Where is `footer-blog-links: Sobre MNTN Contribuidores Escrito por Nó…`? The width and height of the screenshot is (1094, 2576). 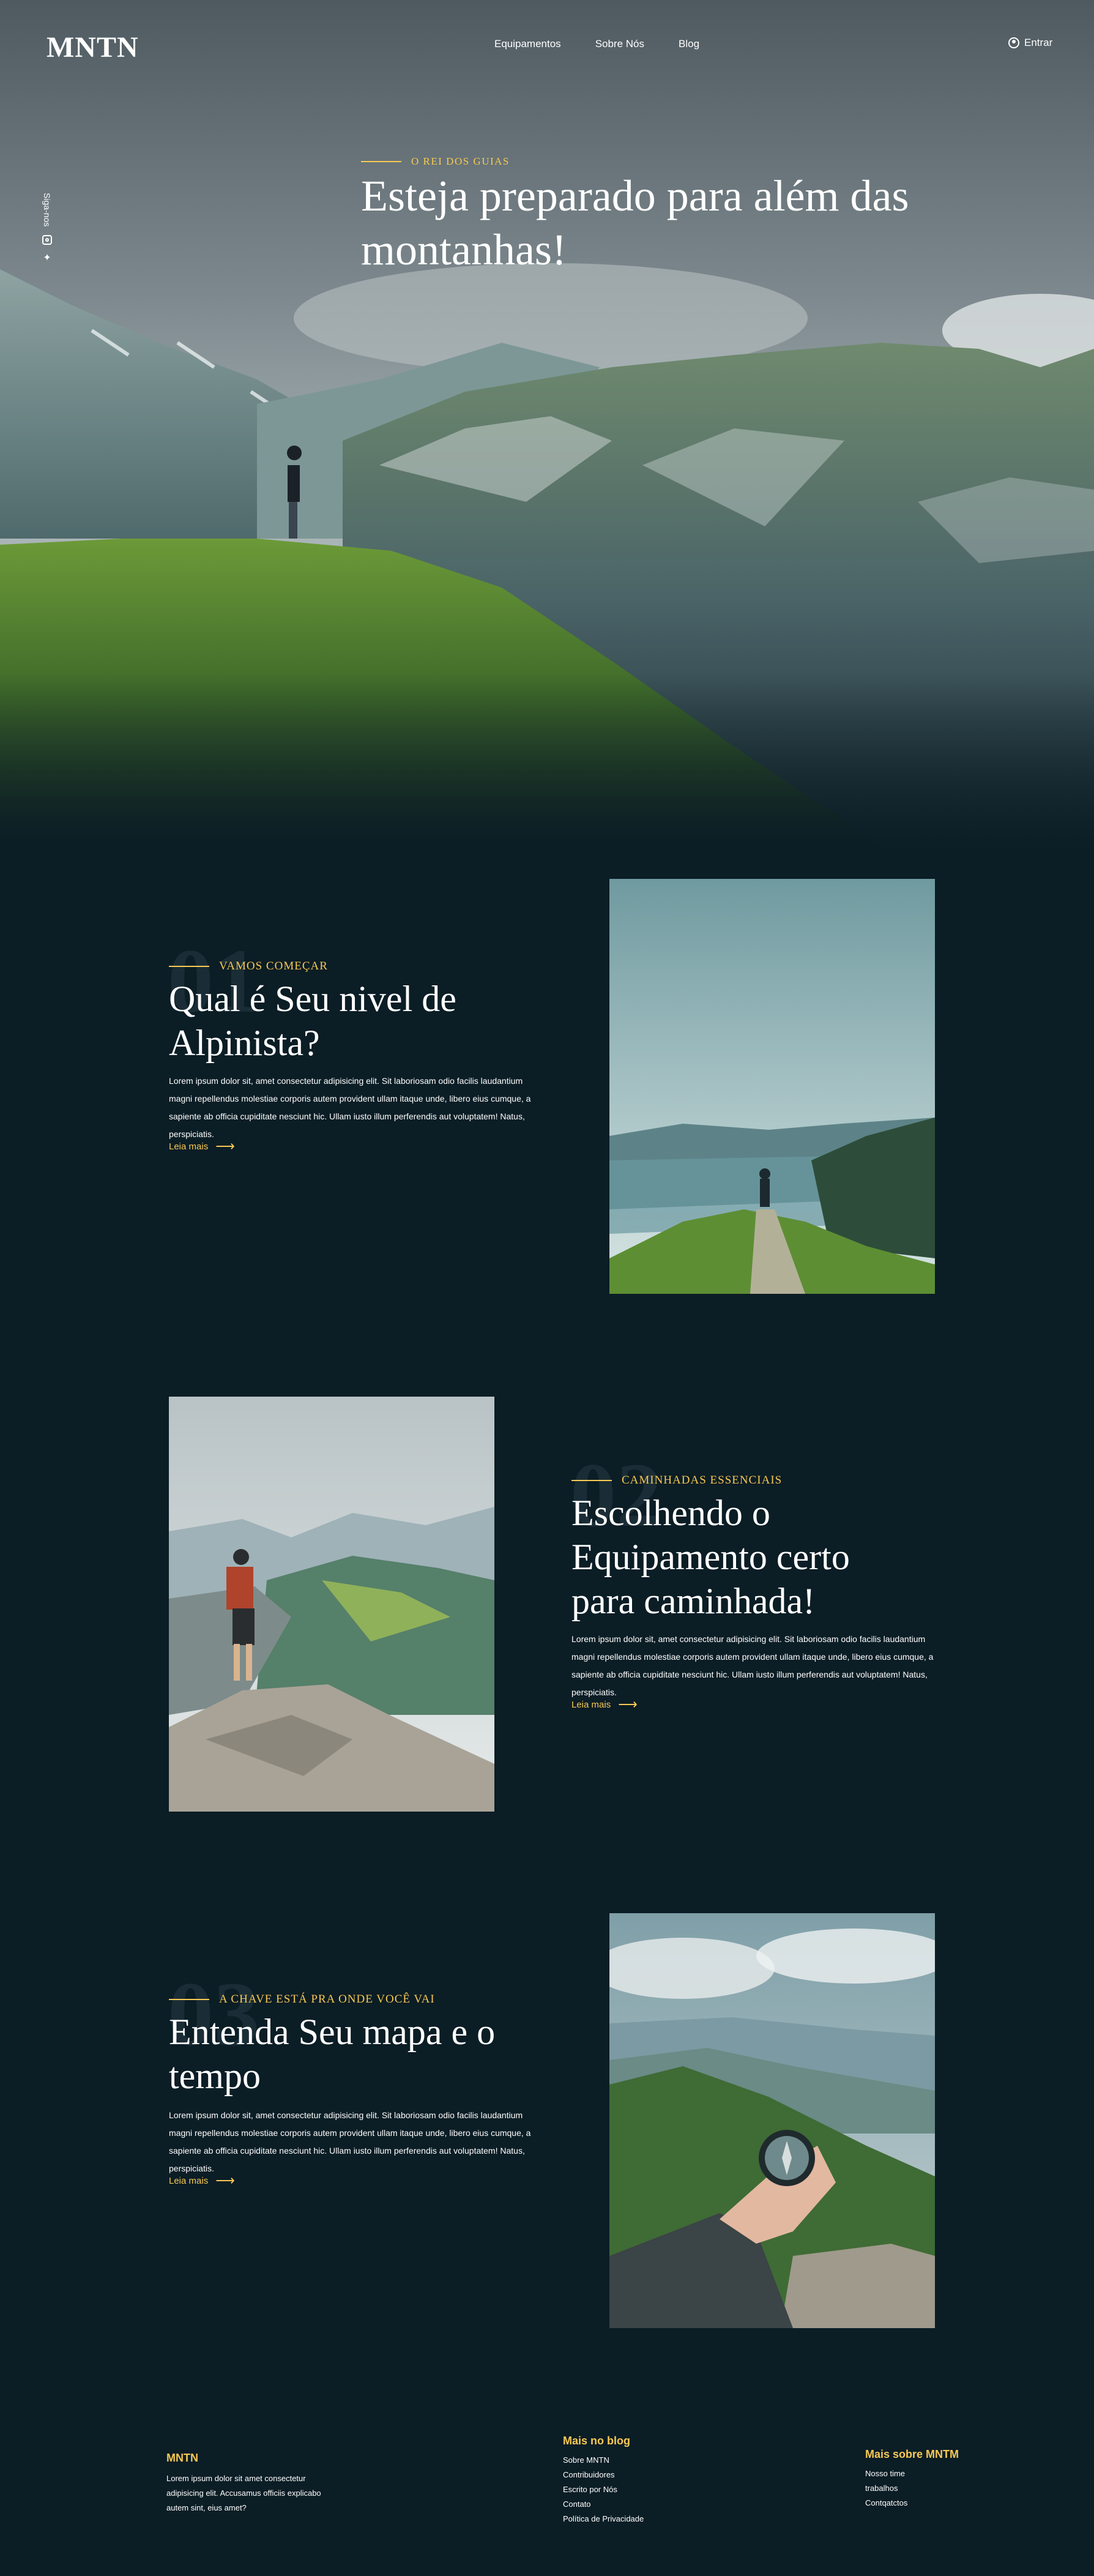
footer-blog-links: Sobre MNTN Contribuidores Escrito por Nó… is located at coordinates (603, 2489).